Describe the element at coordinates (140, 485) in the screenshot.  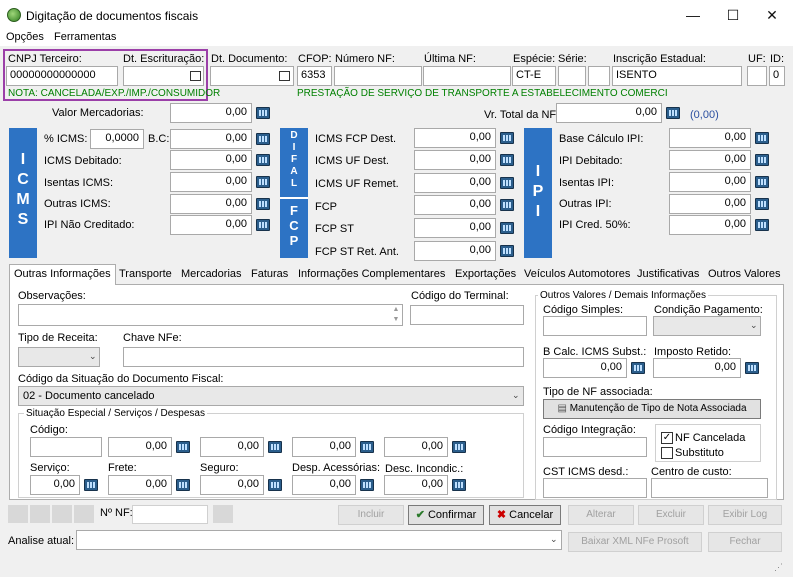
I see `frete-input: 0,00` at that location.